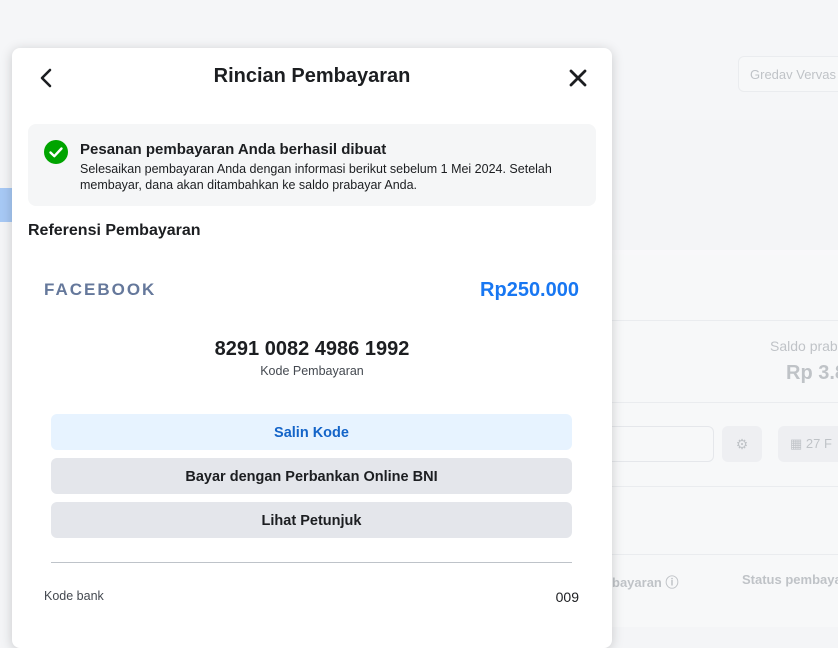  What do you see at coordinates (790, 579) in the screenshot?
I see `background-column-status: Status pembaya` at bounding box center [790, 579].